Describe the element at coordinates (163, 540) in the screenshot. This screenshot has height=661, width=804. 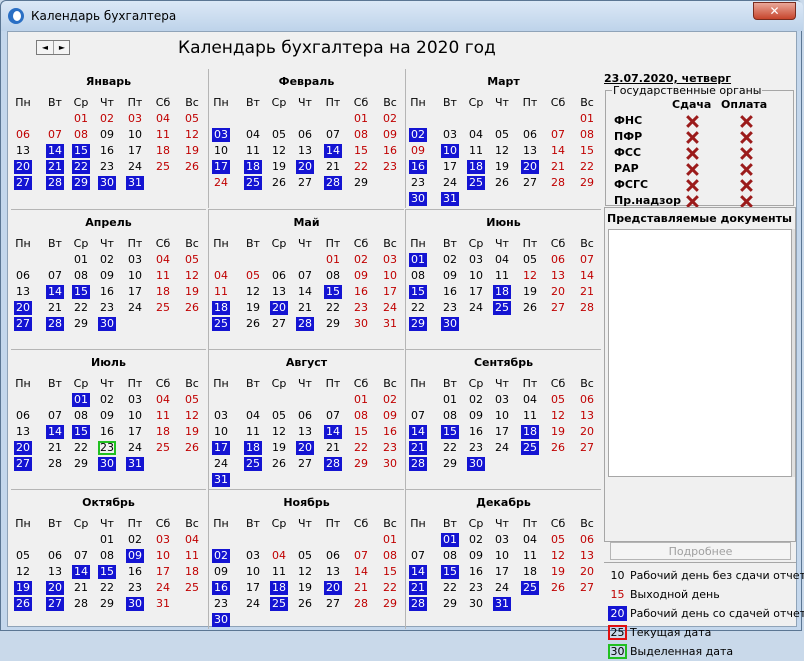
I see `calendar-day: 03` at that location.